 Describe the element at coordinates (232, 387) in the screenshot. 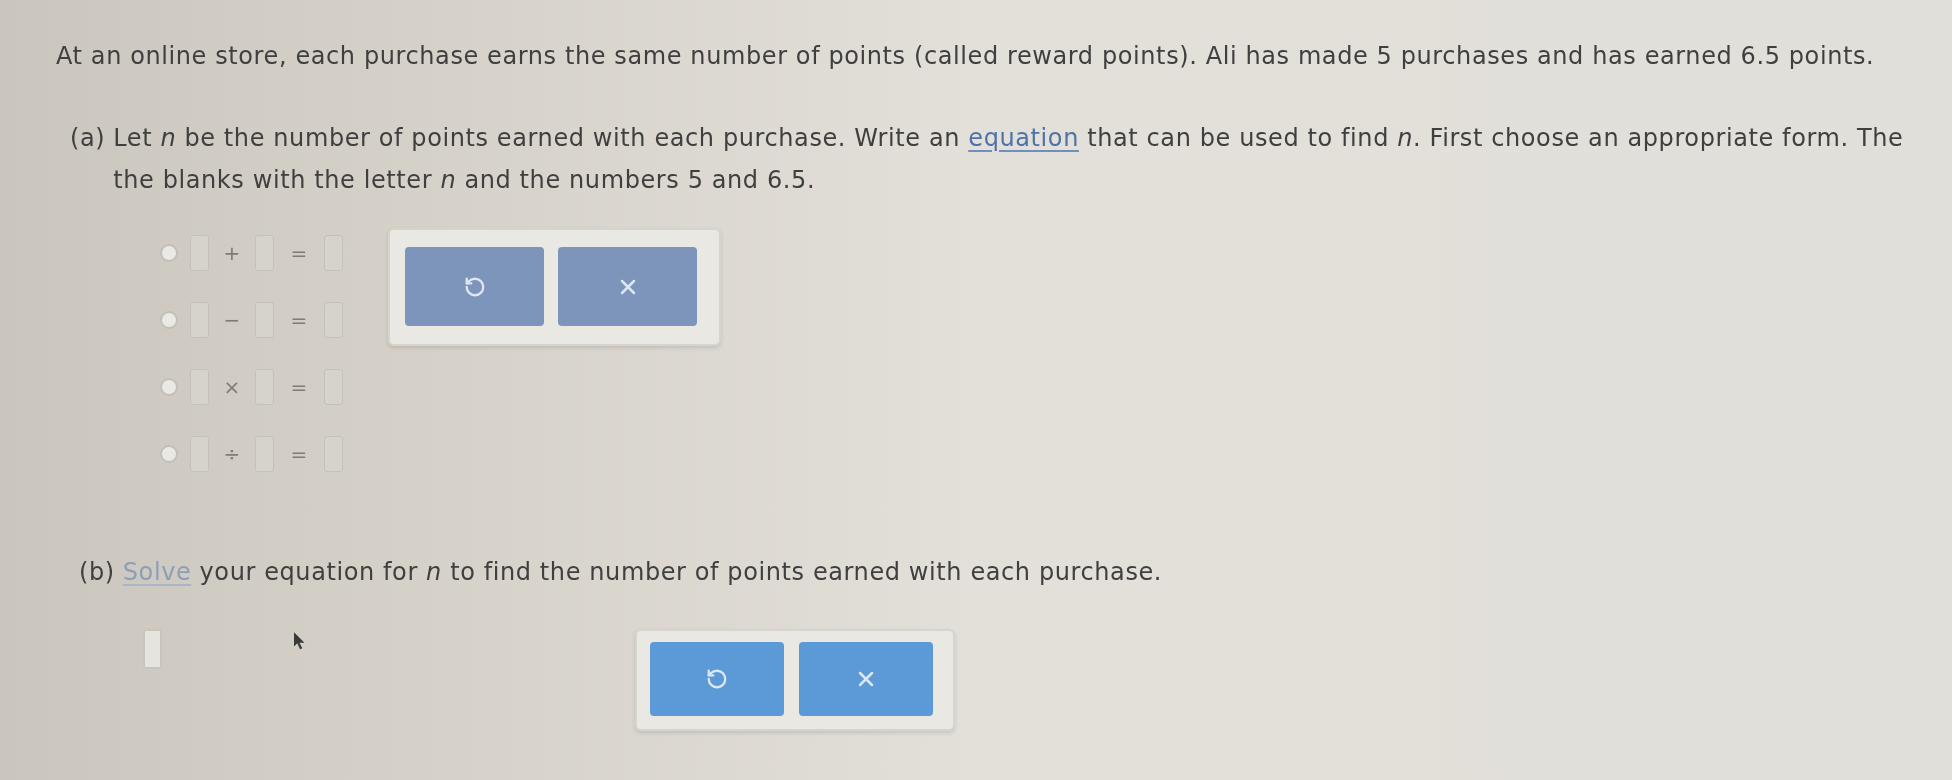

I see `operator-sign: ×` at that location.